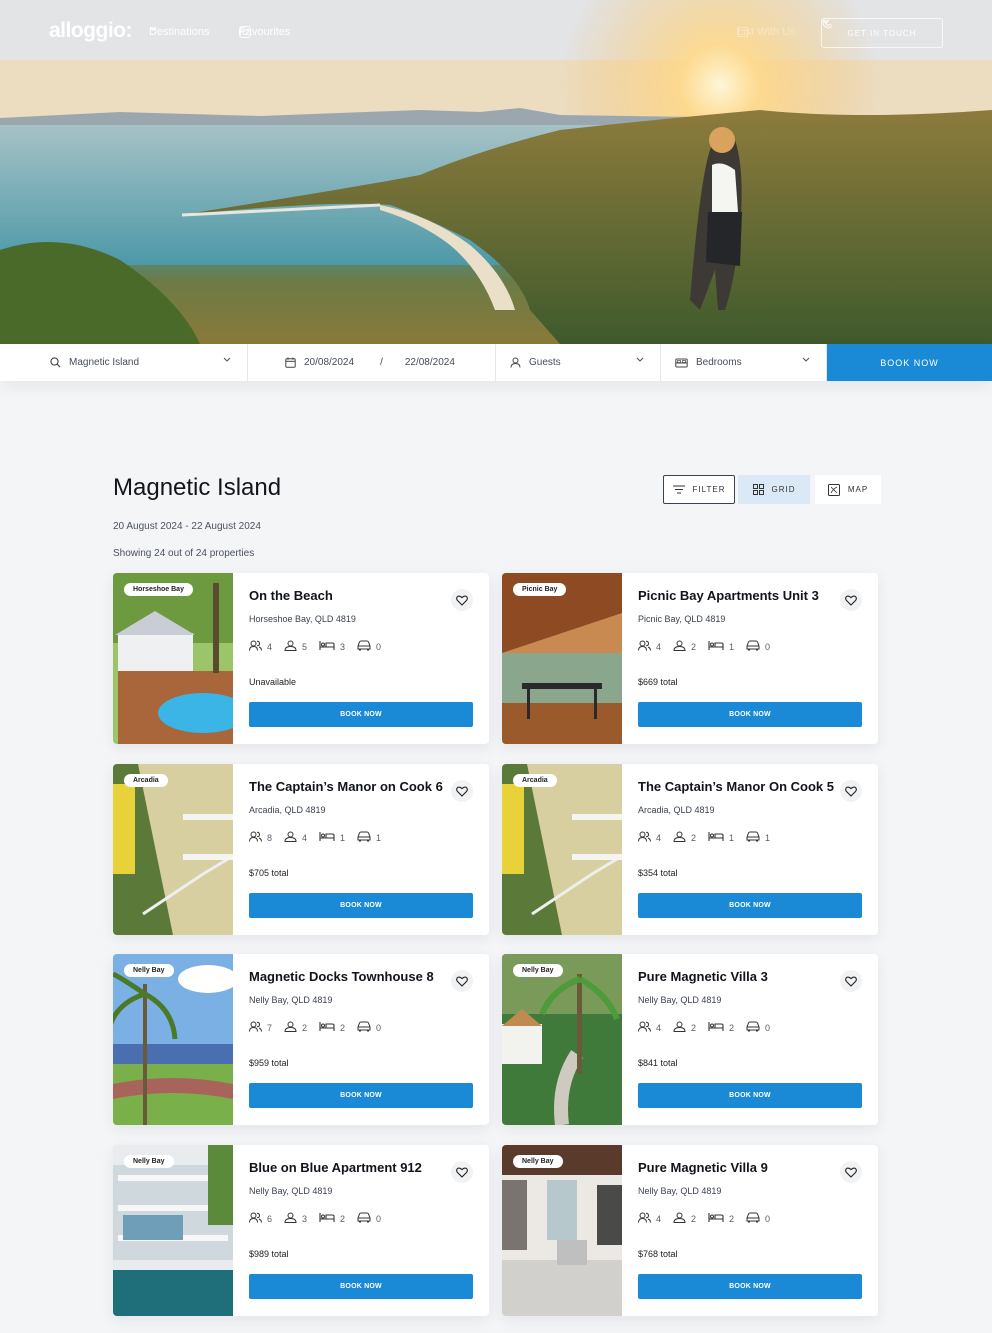  I want to click on car-icon, so click(753, 837).